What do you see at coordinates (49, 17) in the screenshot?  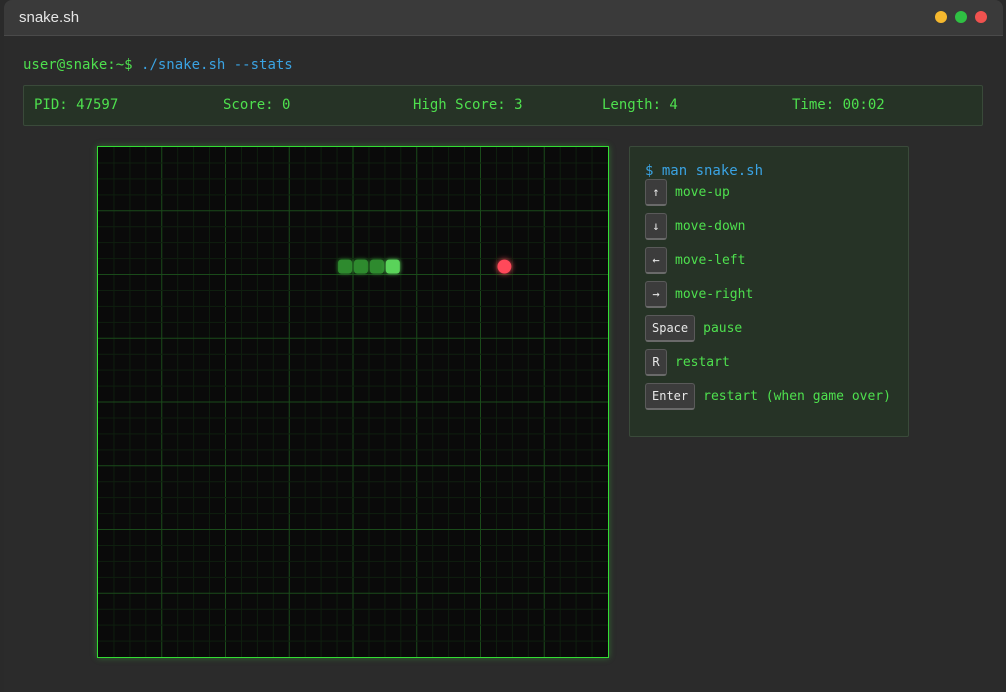 I see `window-title: snake.sh` at bounding box center [49, 17].